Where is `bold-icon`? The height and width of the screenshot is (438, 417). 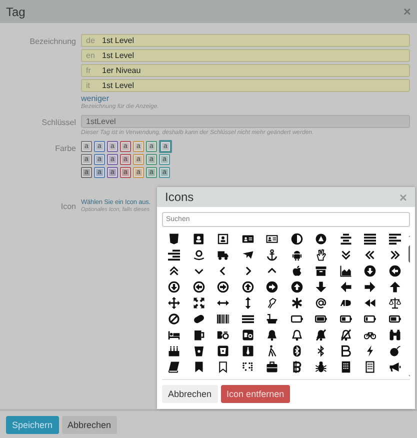
bold-icon is located at coordinates (346, 351).